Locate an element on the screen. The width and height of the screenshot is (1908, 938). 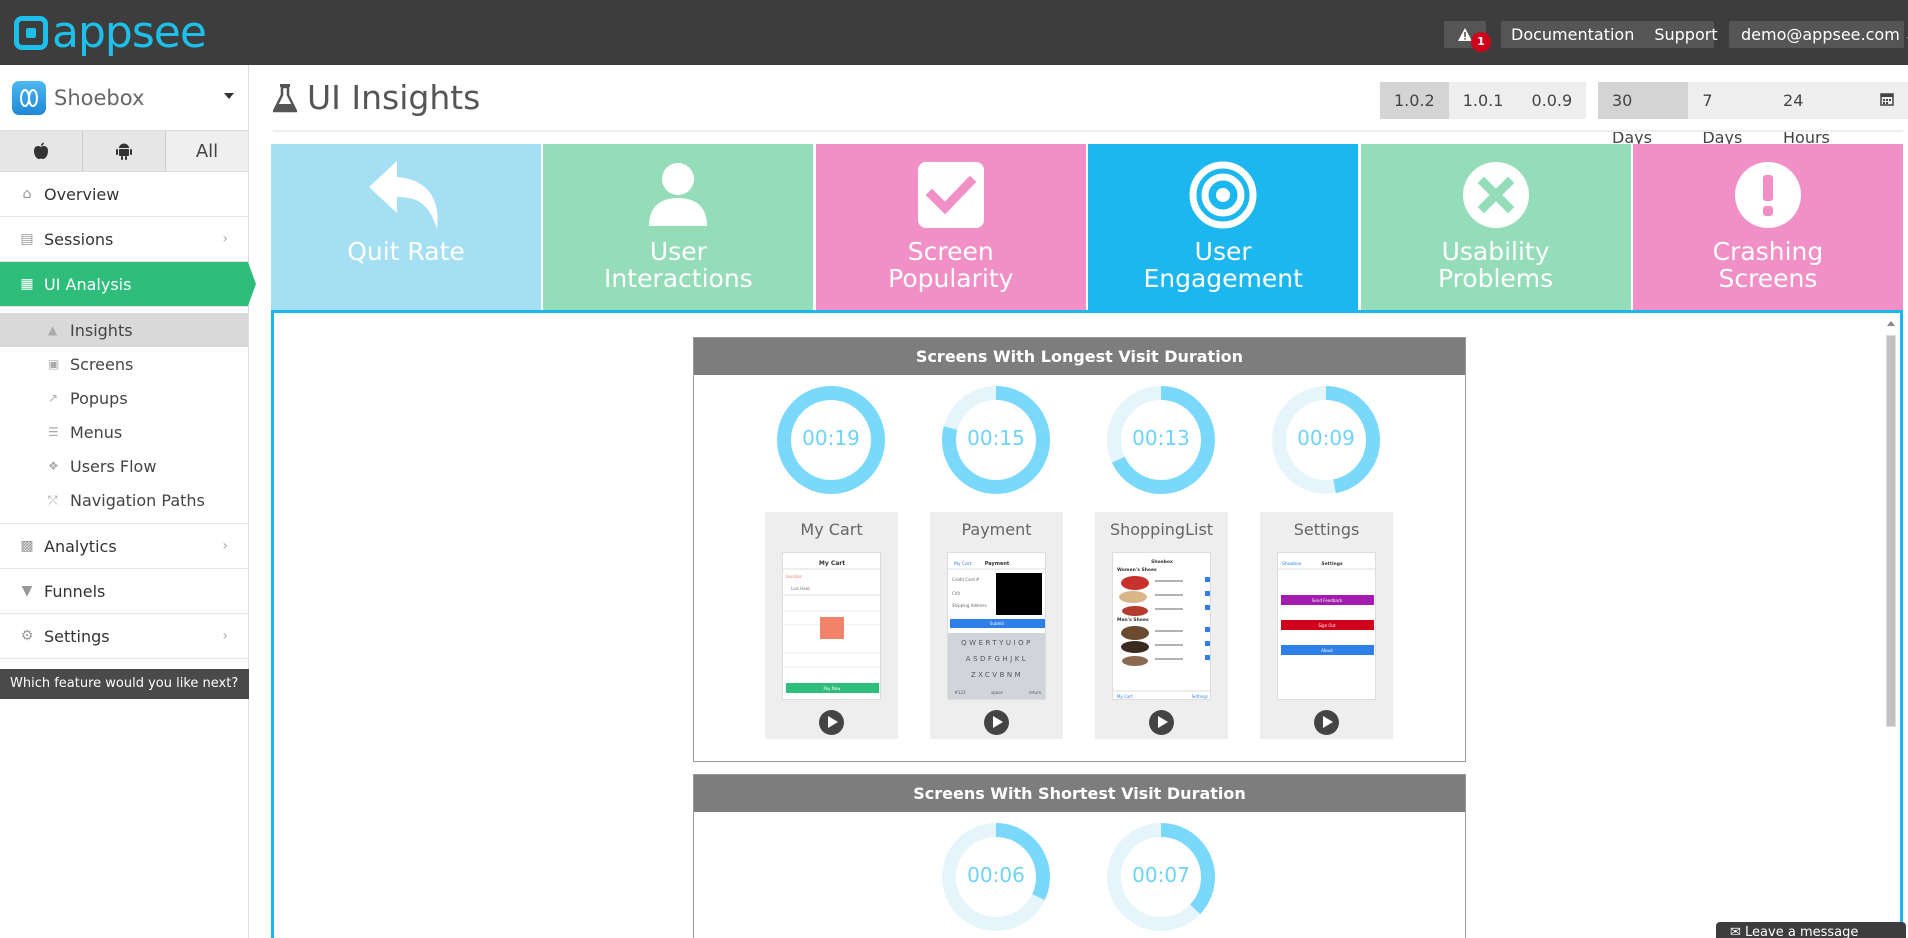
user-menu: demo@appsee.com ⌄ is located at coordinates (1818, 34).